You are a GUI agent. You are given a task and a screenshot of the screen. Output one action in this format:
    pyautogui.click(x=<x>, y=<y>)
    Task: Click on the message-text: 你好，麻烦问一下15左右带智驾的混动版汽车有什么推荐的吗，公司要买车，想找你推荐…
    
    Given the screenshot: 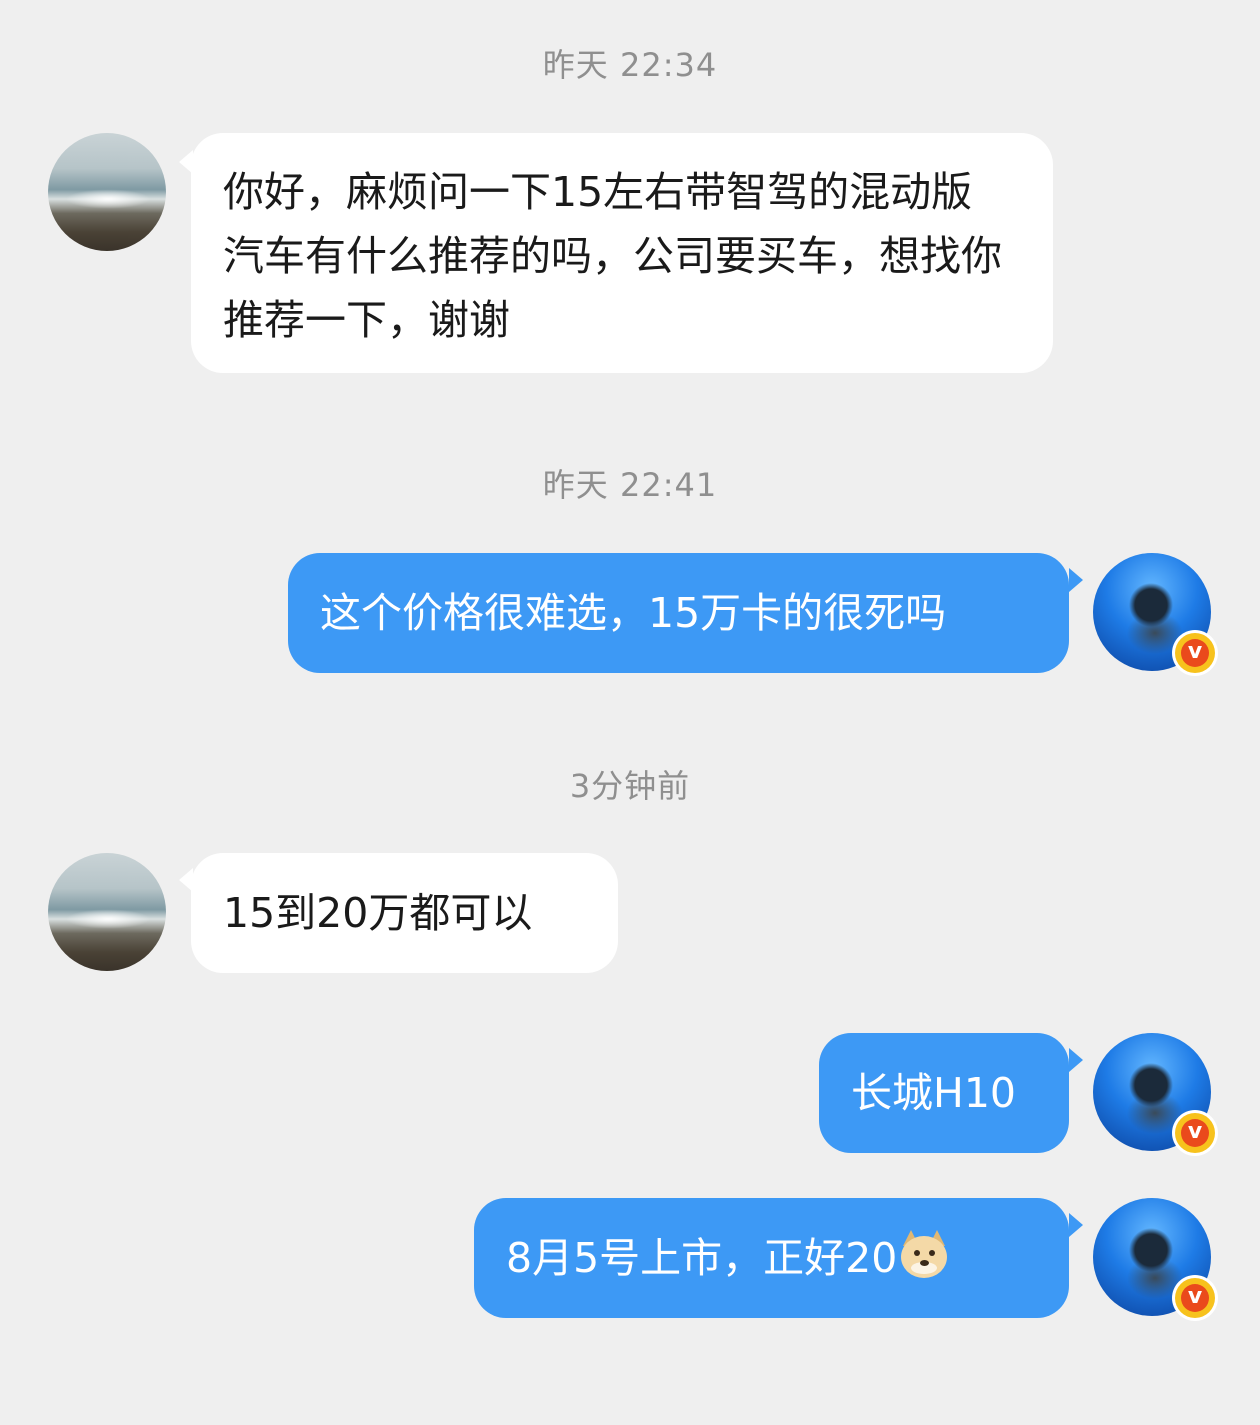 What is the action you would take?
    pyautogui.click(x=612, y=256)
    